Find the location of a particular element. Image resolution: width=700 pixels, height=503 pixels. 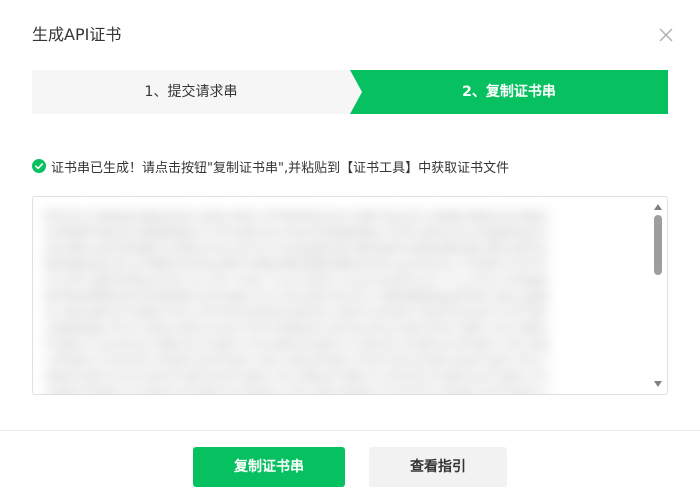

close-button is located at coordinates (666, 35).